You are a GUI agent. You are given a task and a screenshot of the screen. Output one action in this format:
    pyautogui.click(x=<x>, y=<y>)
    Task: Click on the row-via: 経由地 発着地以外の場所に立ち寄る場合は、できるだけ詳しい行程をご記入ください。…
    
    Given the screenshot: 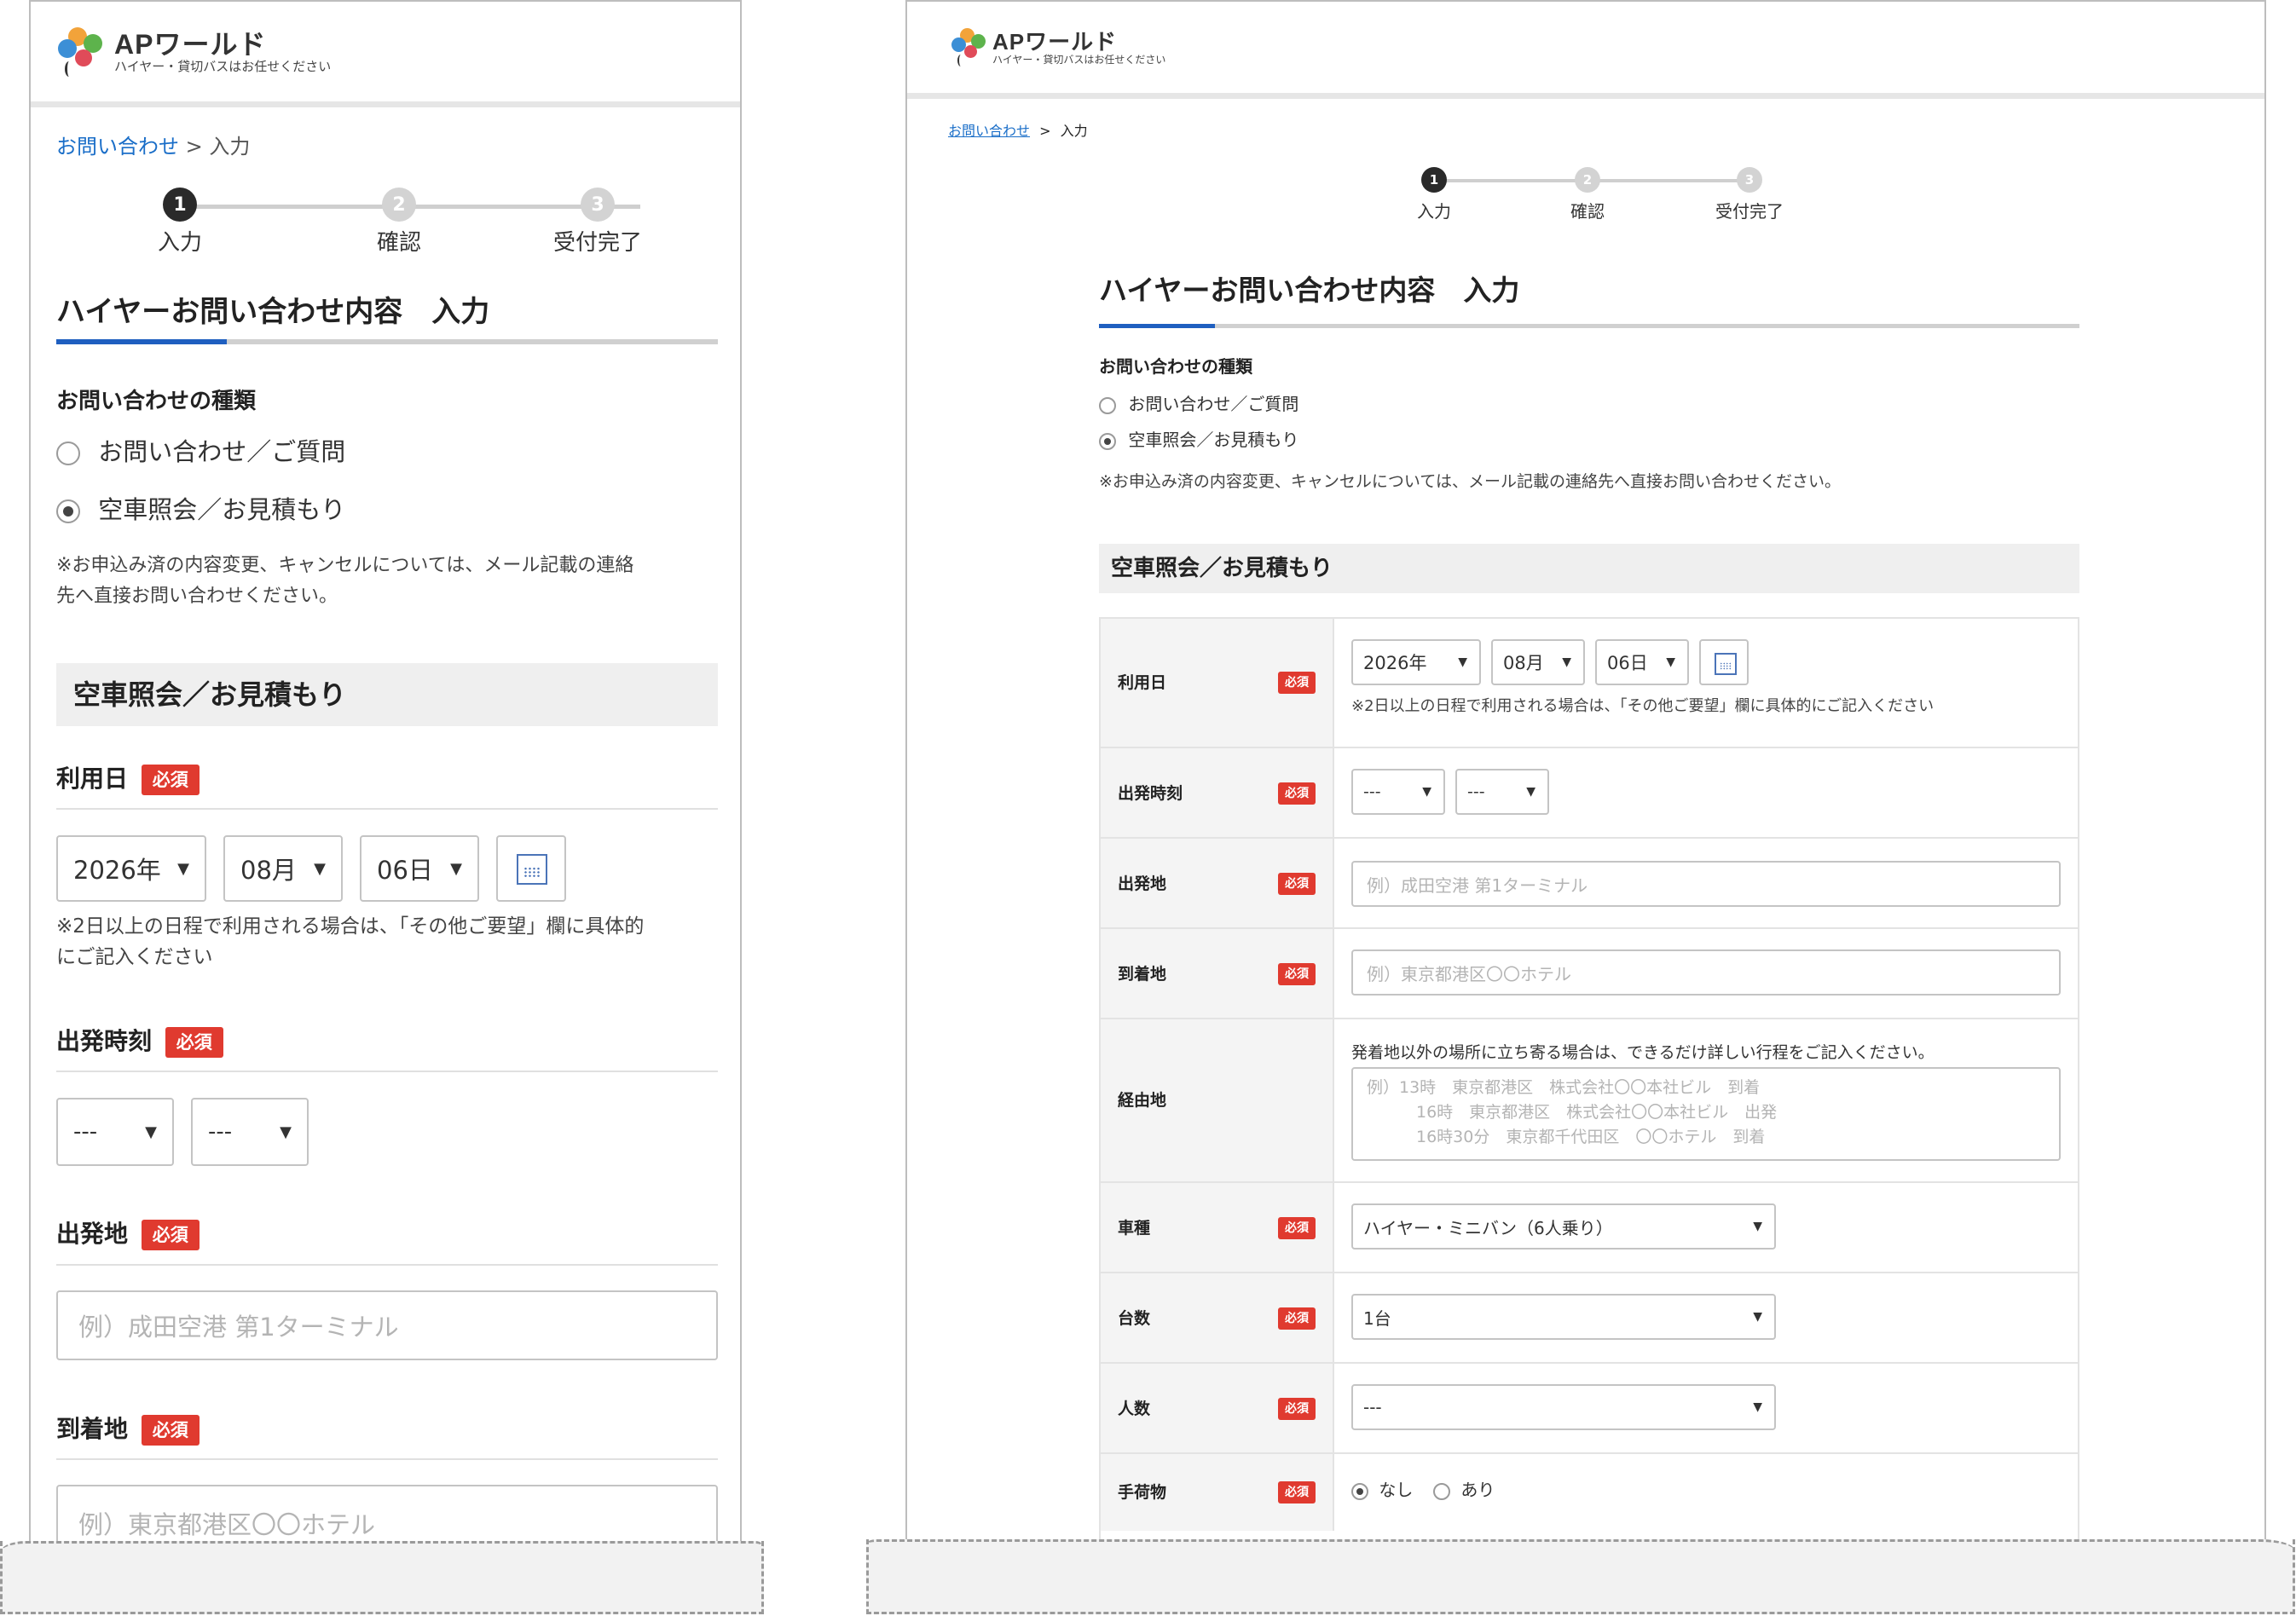 What is the action you would take?
    pyautogui.click(x=1590, y=1099)
    